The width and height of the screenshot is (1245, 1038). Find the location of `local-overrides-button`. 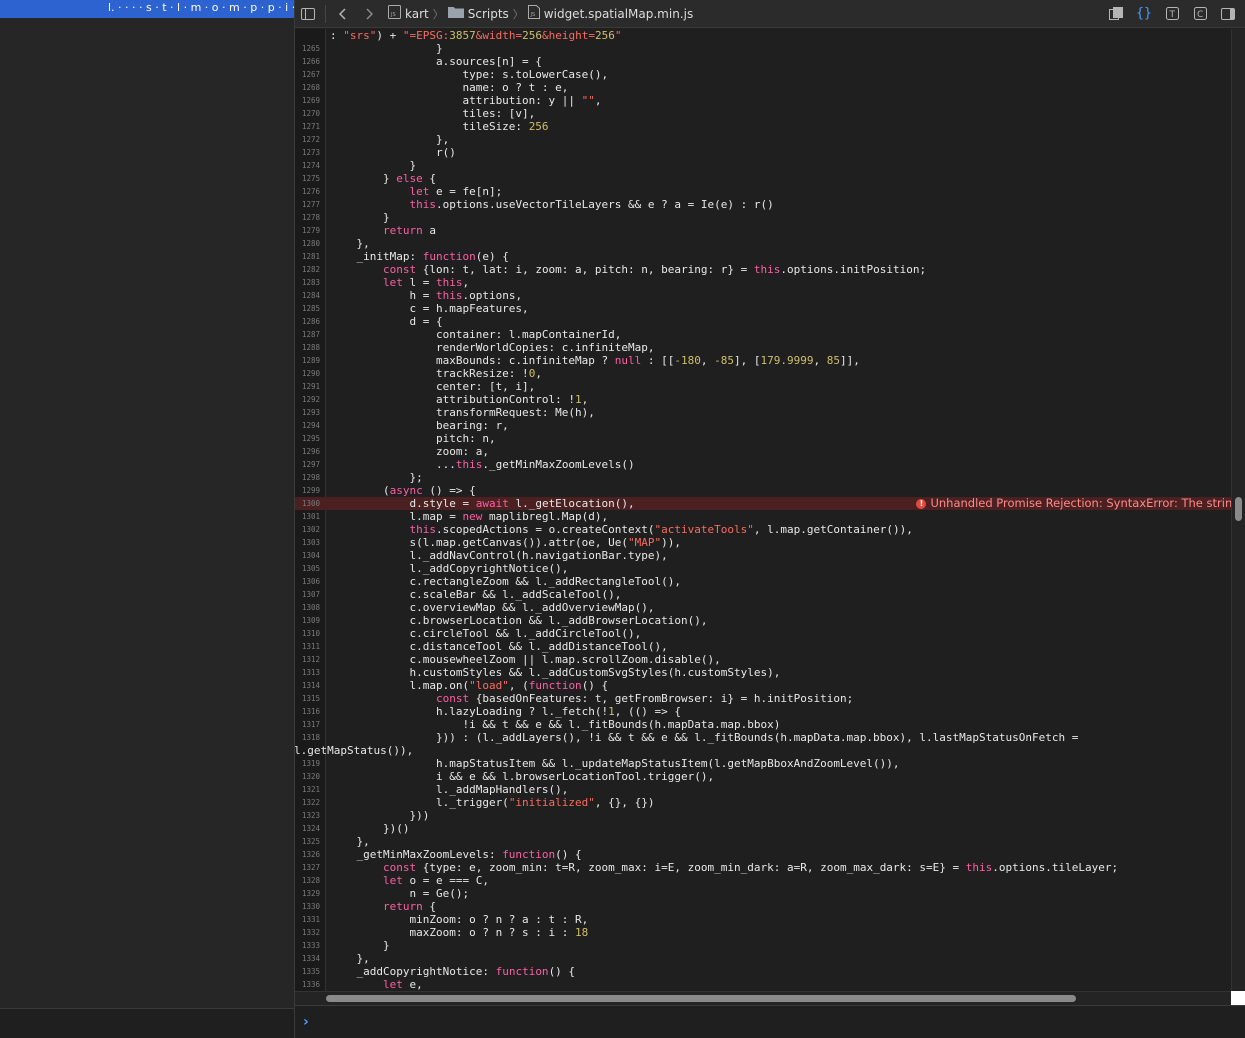

local-overrides-button is located at coordinates (1116, 14).